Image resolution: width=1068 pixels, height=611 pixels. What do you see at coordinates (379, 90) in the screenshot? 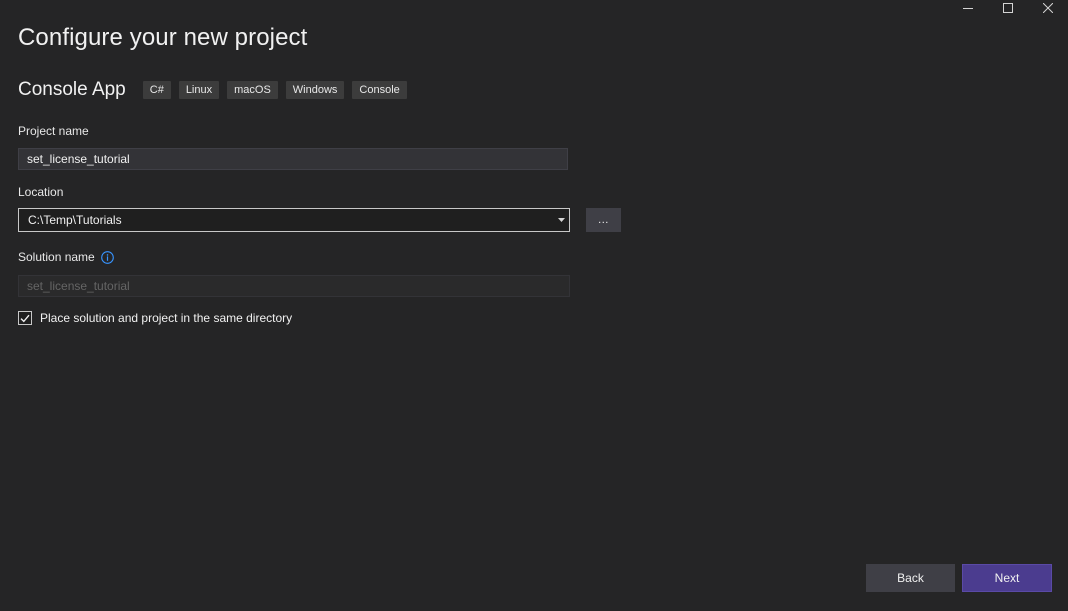
I see `tag-project-type: Console` at bounding box center [379, 90].